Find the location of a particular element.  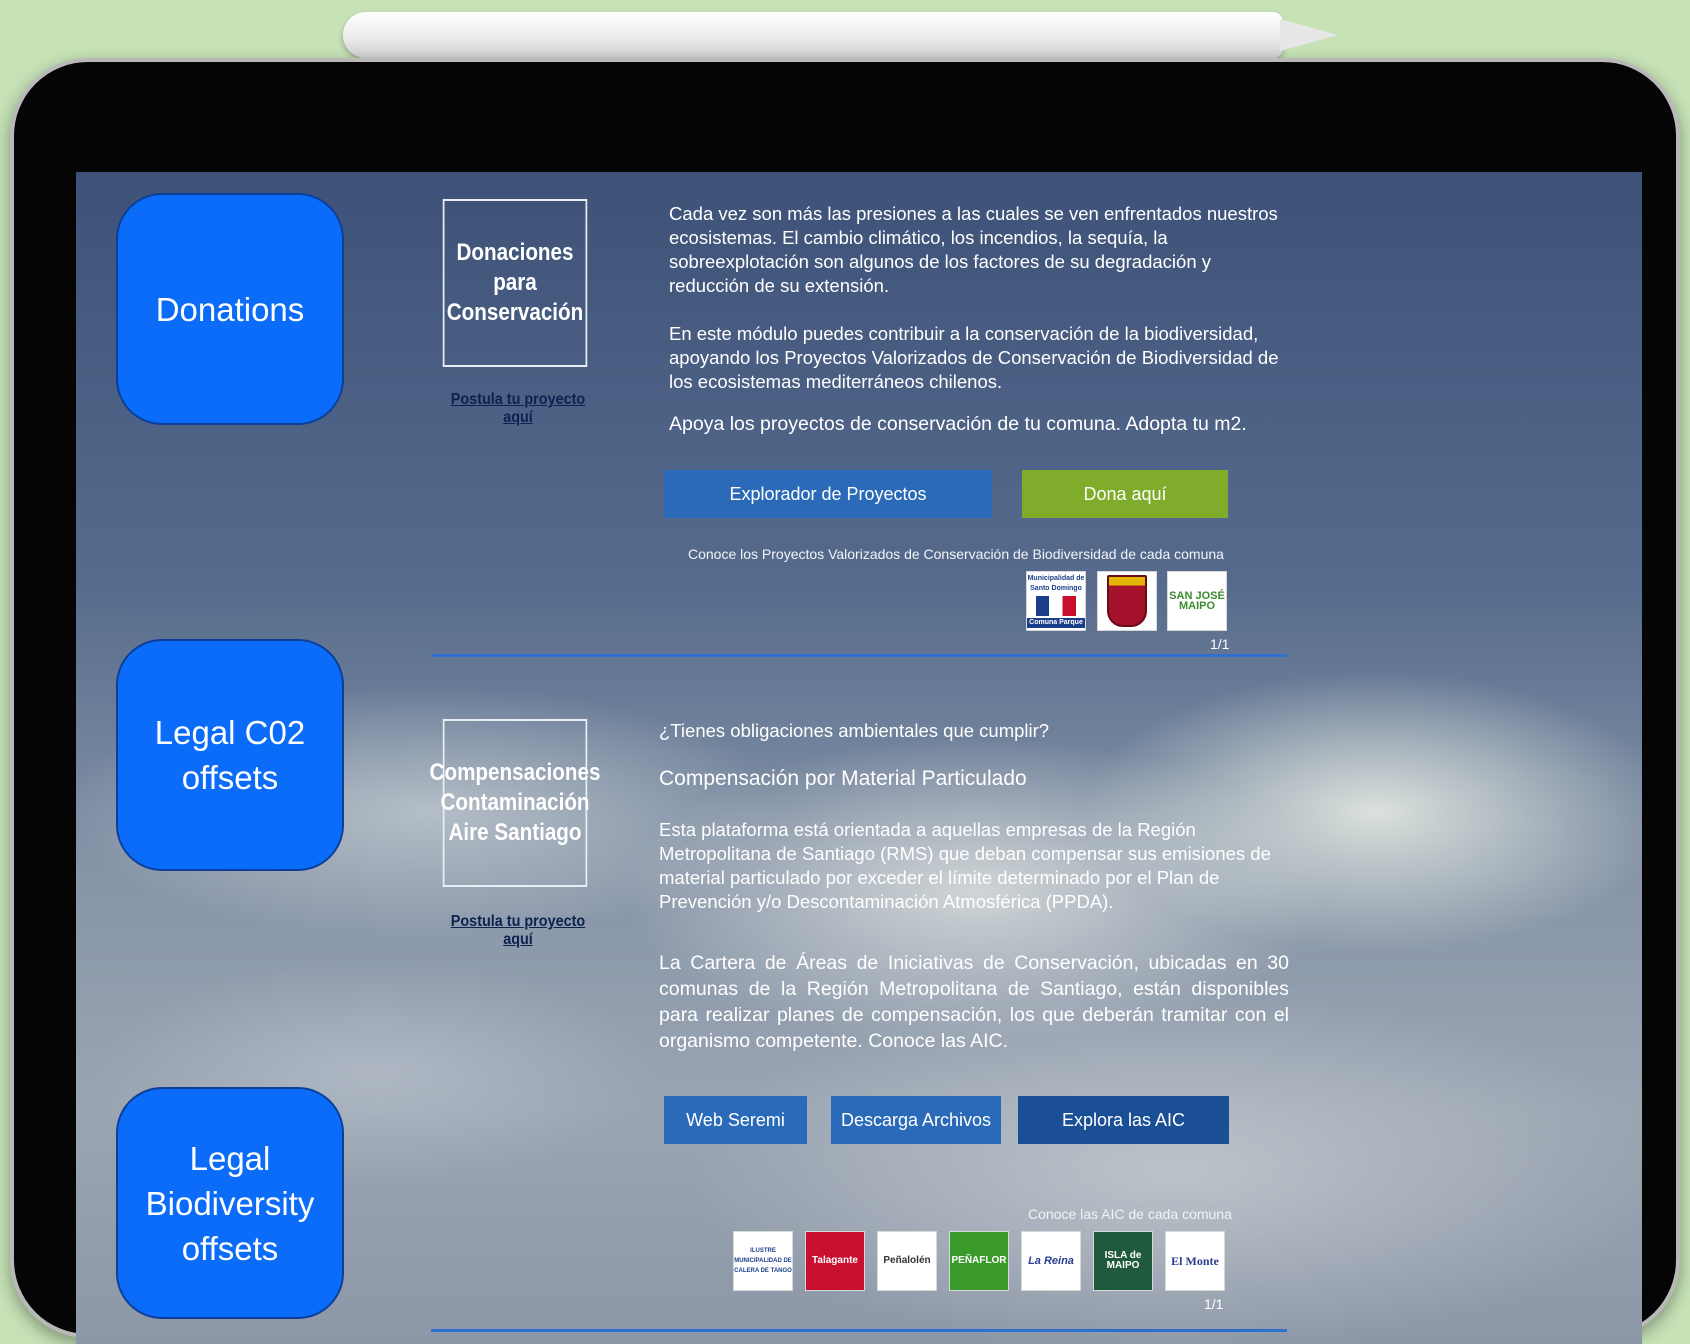

penalolen-logo: Peñalolén is located at coordinates (907, 1261).